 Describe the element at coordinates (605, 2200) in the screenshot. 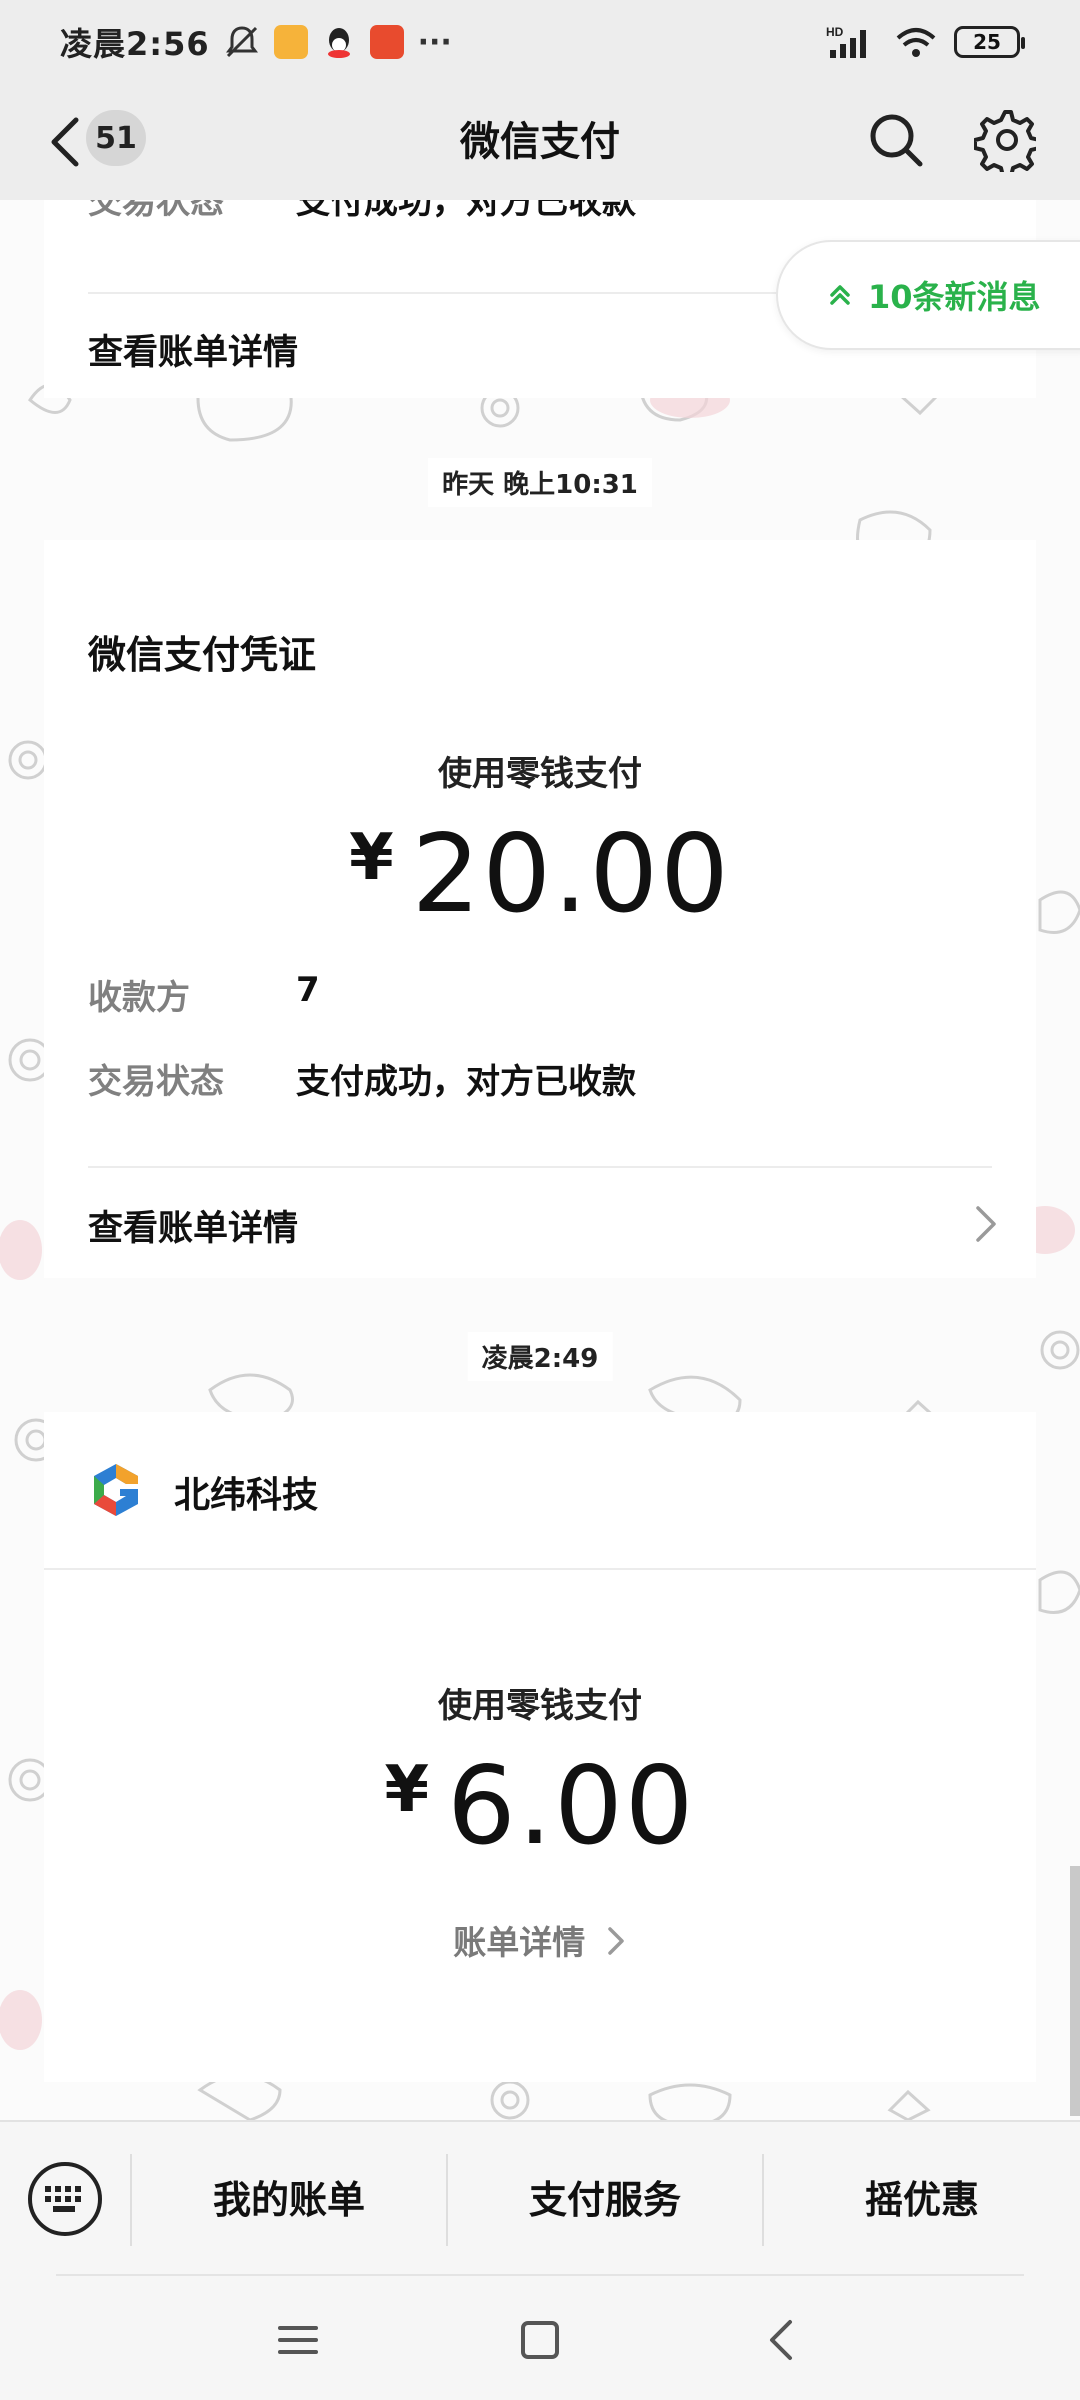

I see `menu-payment-services: 支付服务` at that location.